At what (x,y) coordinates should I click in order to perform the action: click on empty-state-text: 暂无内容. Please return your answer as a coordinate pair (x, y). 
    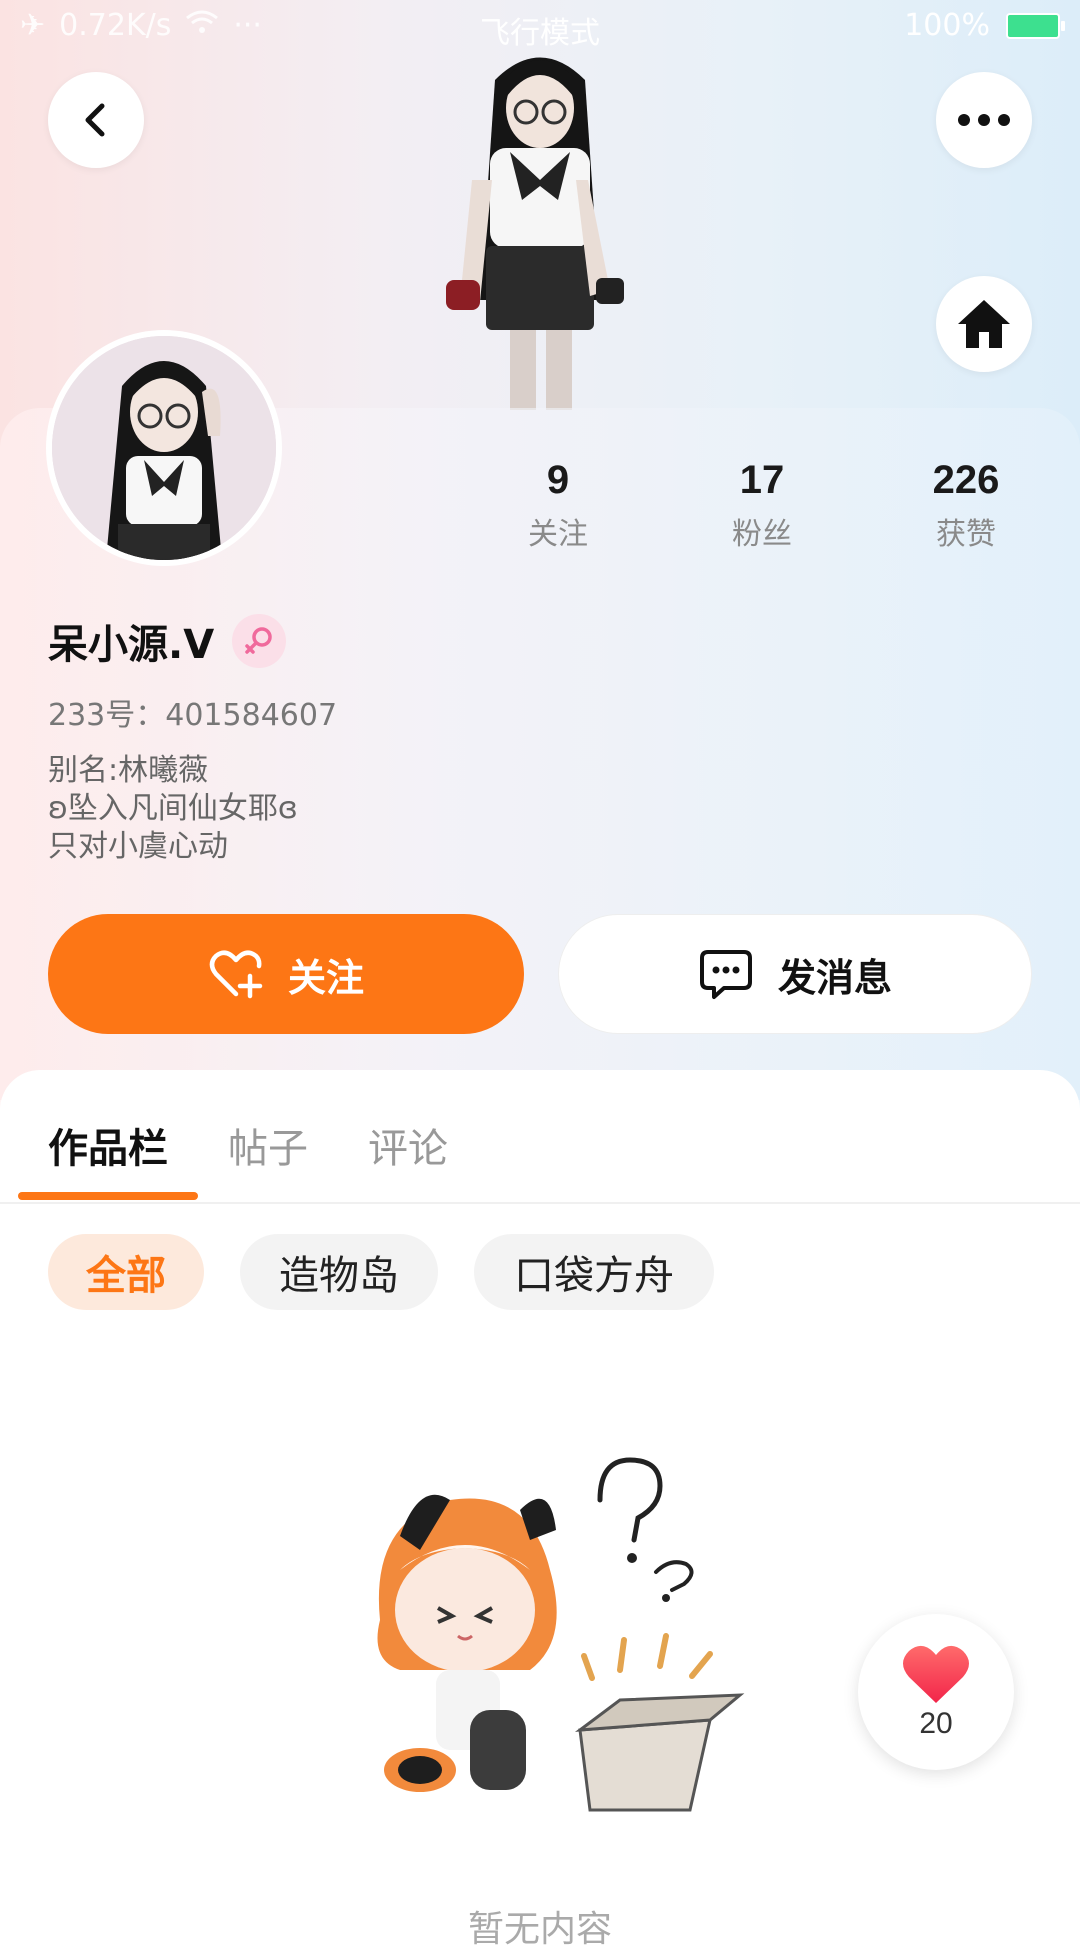
    Looking at the image, I should click on (539, 1929).